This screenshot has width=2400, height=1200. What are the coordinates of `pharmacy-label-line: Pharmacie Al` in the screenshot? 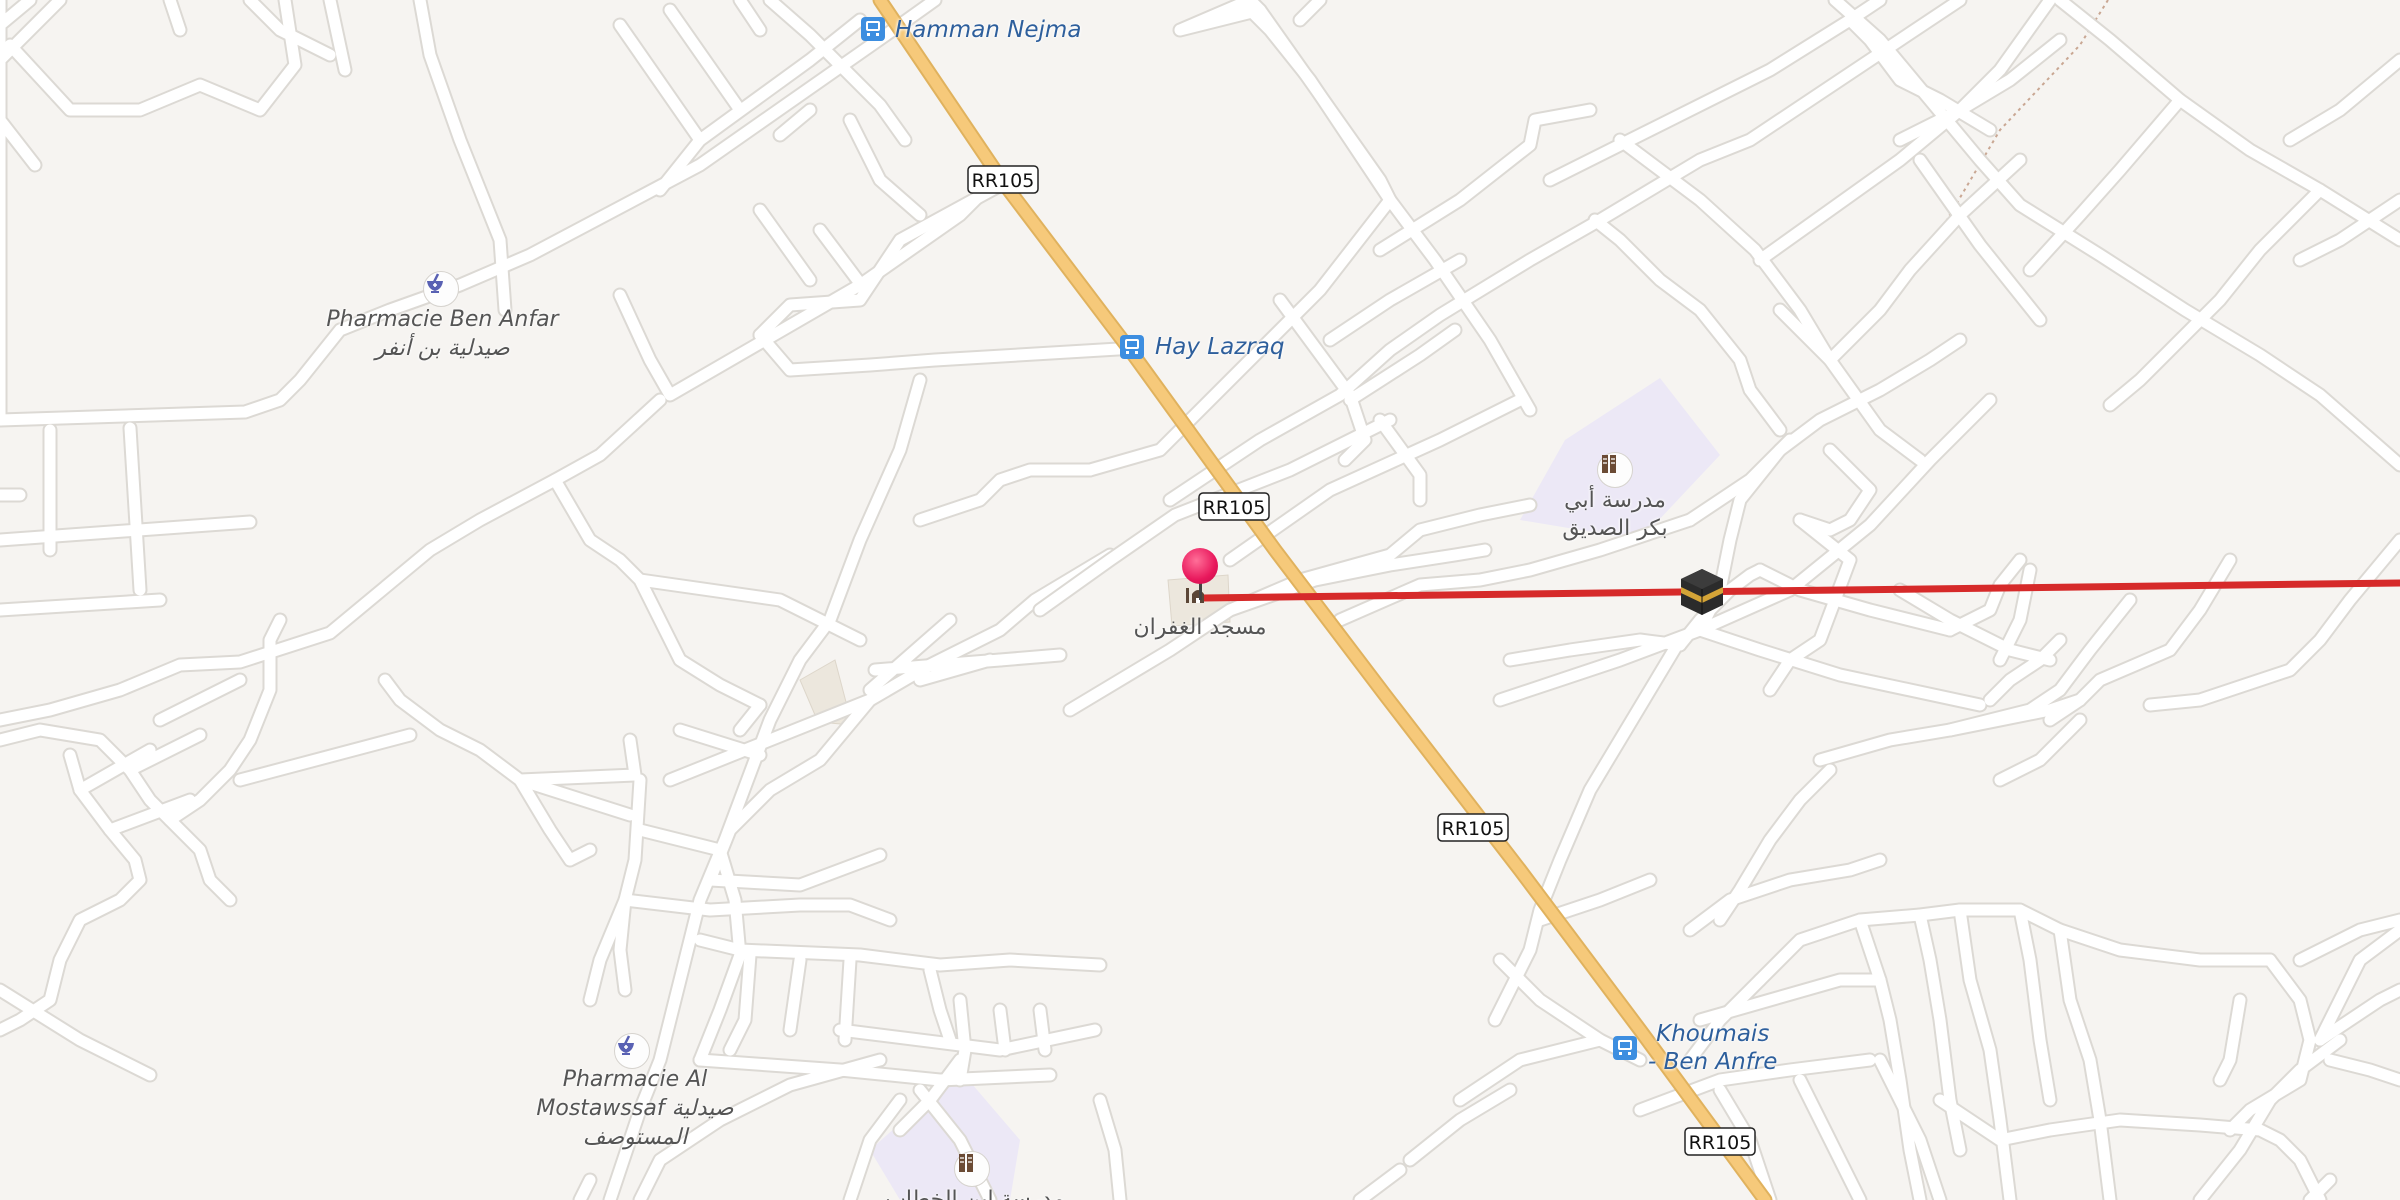 It's located at (635, 1079).